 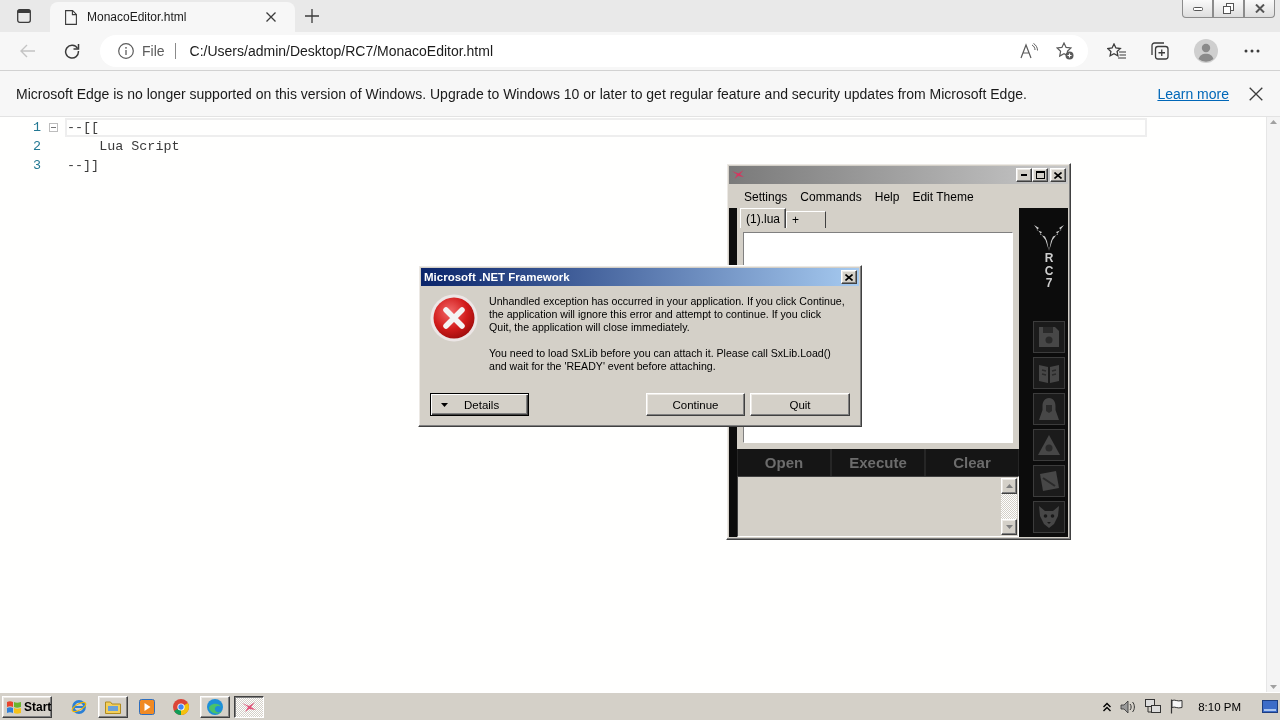 What do you see at coordinates (139, 147) in the screenshot?
I see `code-text: Lua Script` at bounding box center [139, 147].